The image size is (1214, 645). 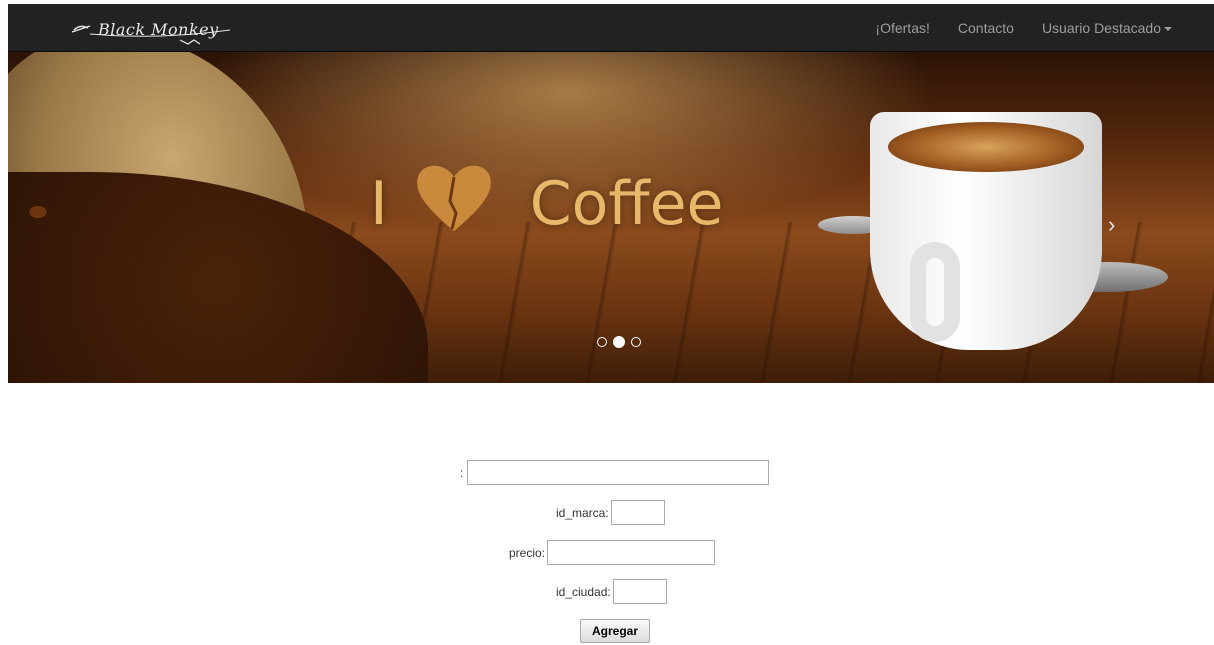 I want to click on field1-row: :, so click(x=615, y=472).